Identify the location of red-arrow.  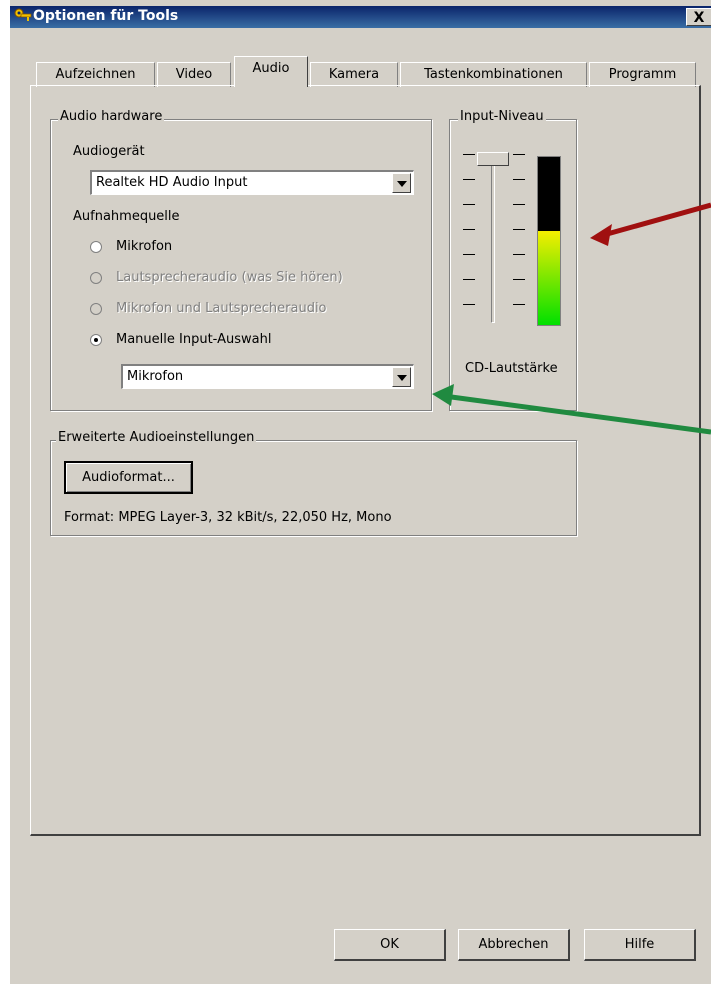
(650, 224).